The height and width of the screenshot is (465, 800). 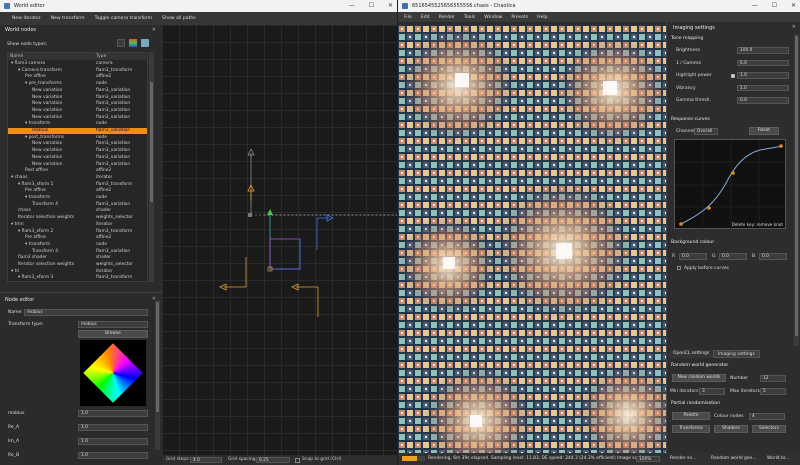 What do you see at coordinates (77, 138) in the screenshot?
I see `tree-row: ▾ post_transforms node` at bounding box center [77, 138].